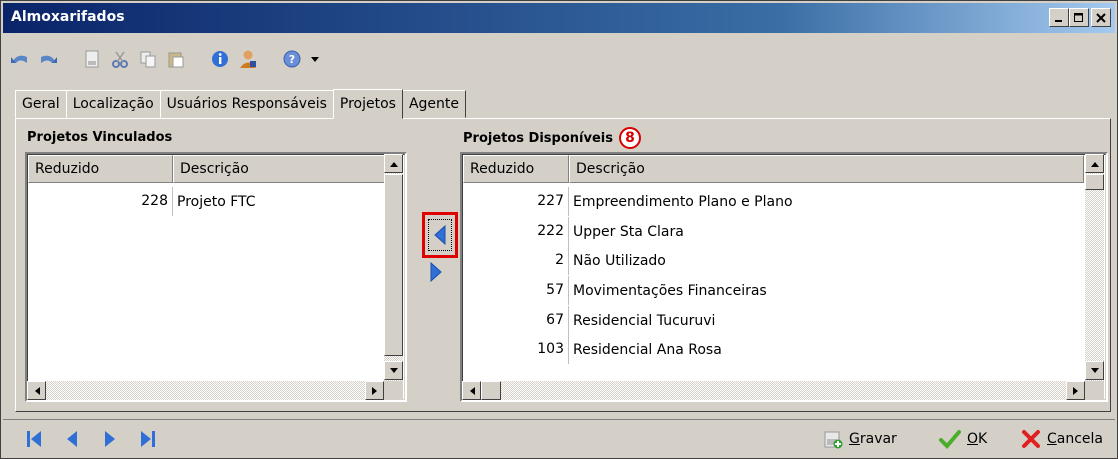 Image resolution: width=1118 pixels, height=459 pixels. I want to click on maximize-icon, so click(1078, 17).